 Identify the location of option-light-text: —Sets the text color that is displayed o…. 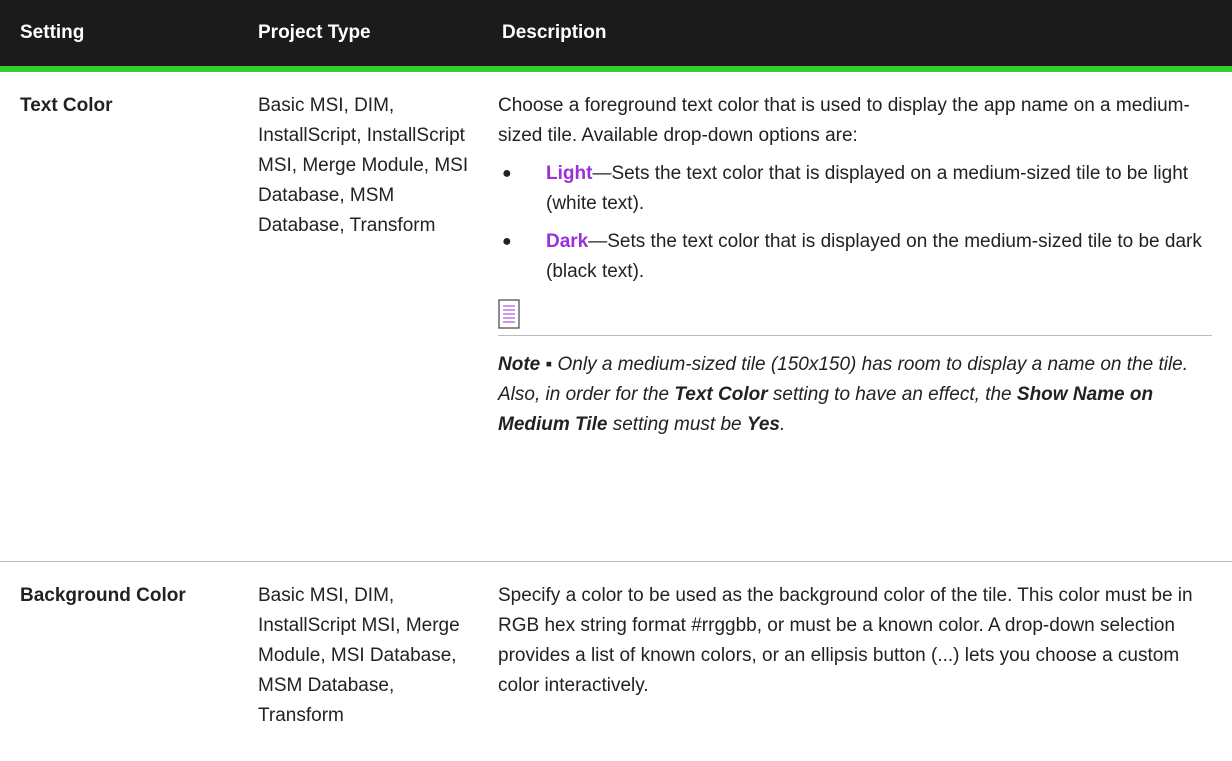
(867, 188).